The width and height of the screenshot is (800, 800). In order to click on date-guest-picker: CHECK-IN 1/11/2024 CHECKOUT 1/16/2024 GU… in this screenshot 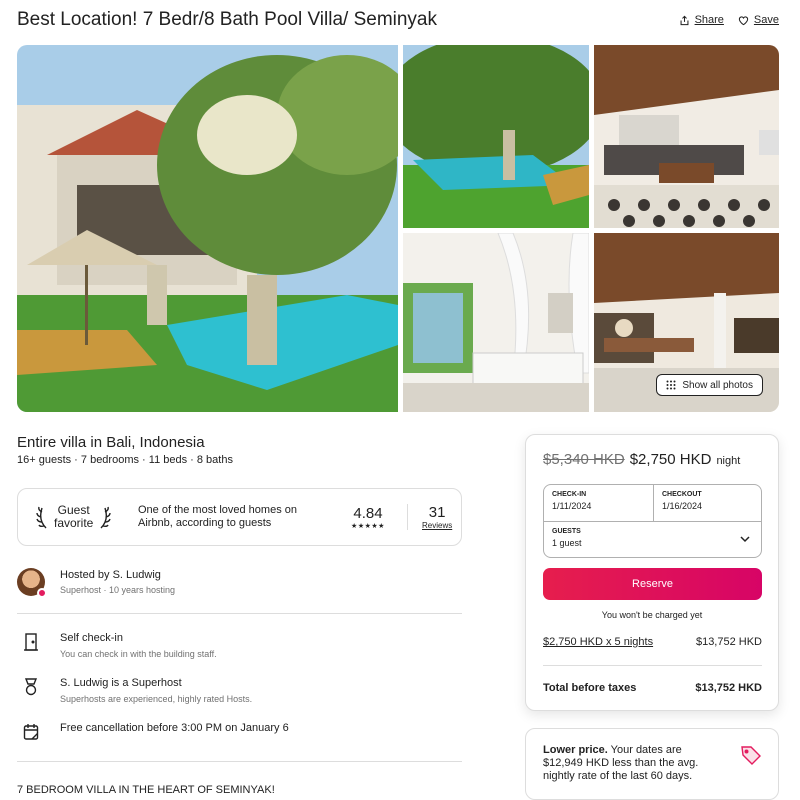, I will do `click(652, 521)`.